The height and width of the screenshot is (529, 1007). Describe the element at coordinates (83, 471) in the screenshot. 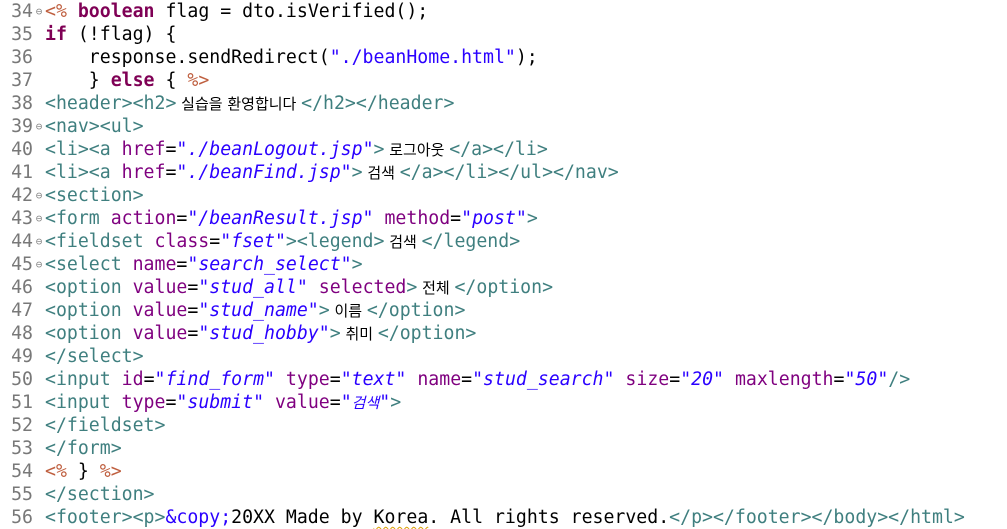

I see `code-text: <% } %>` at that location.